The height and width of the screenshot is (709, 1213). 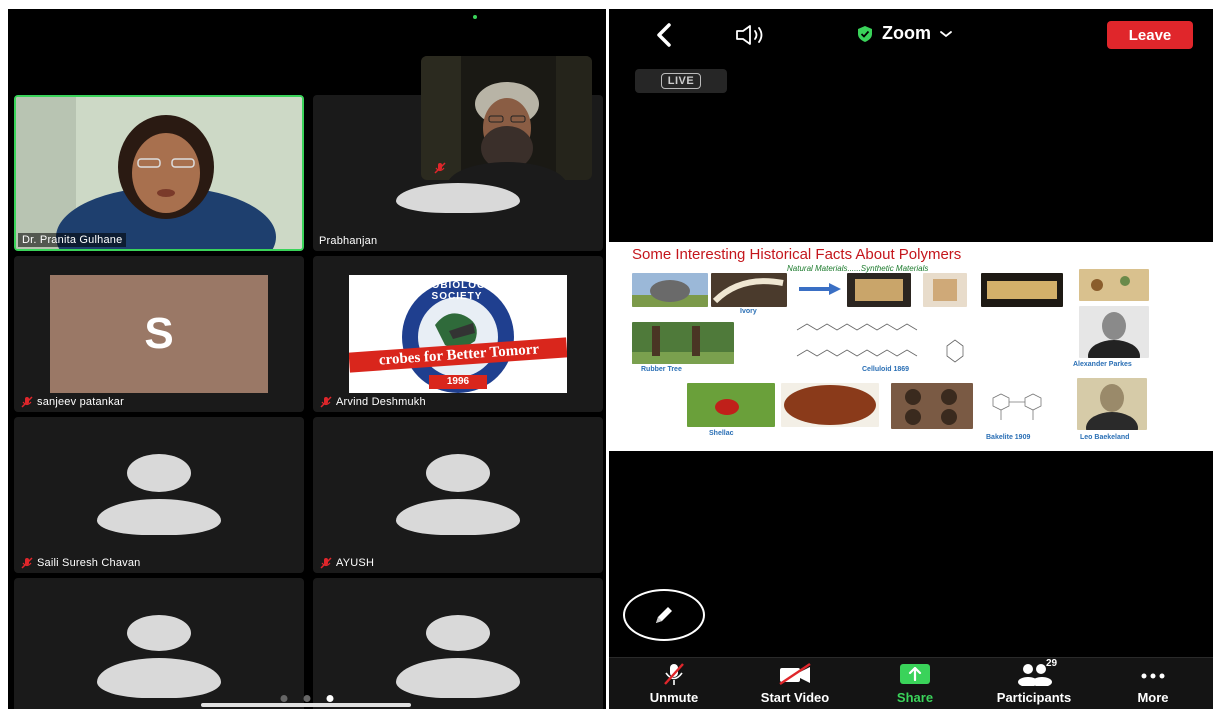 What do you see at coordinates (80, 402) in the screenshot?
I see `participant-name-text: sanjeev patankar` at bounding box center [80, 402].